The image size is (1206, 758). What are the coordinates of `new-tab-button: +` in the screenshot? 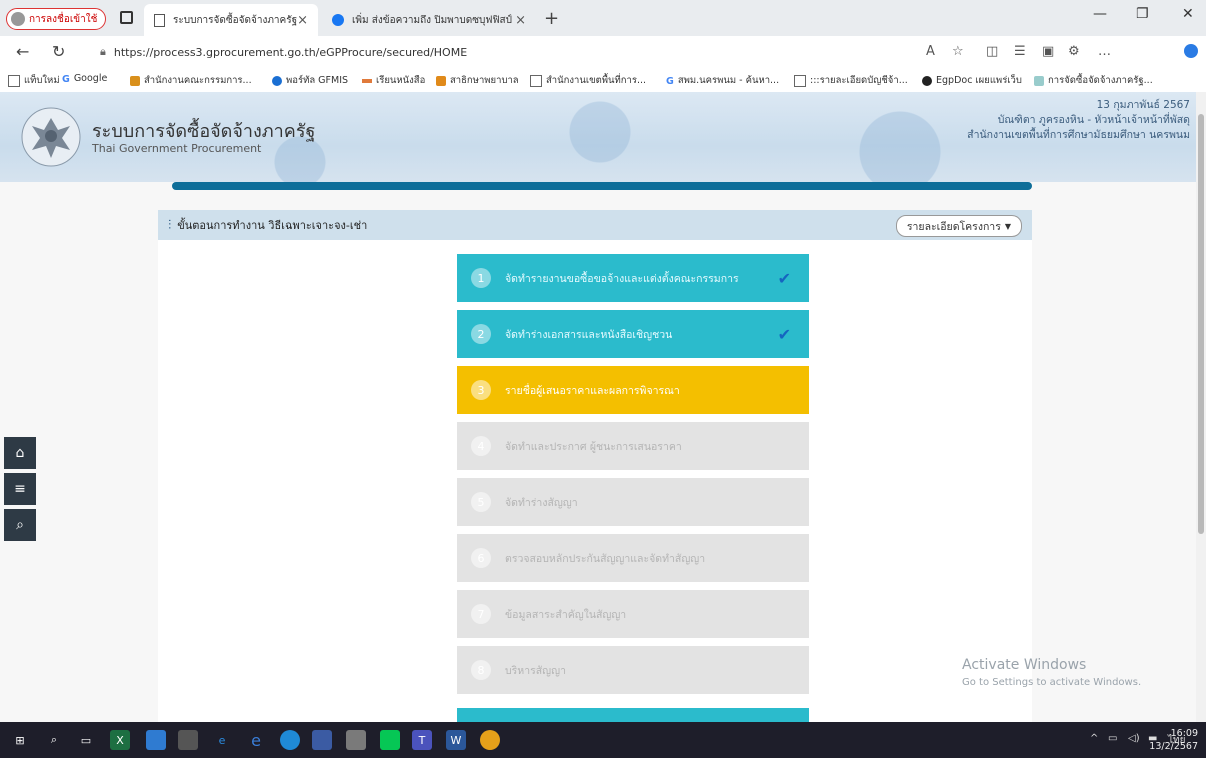 It's located at (551, 18).